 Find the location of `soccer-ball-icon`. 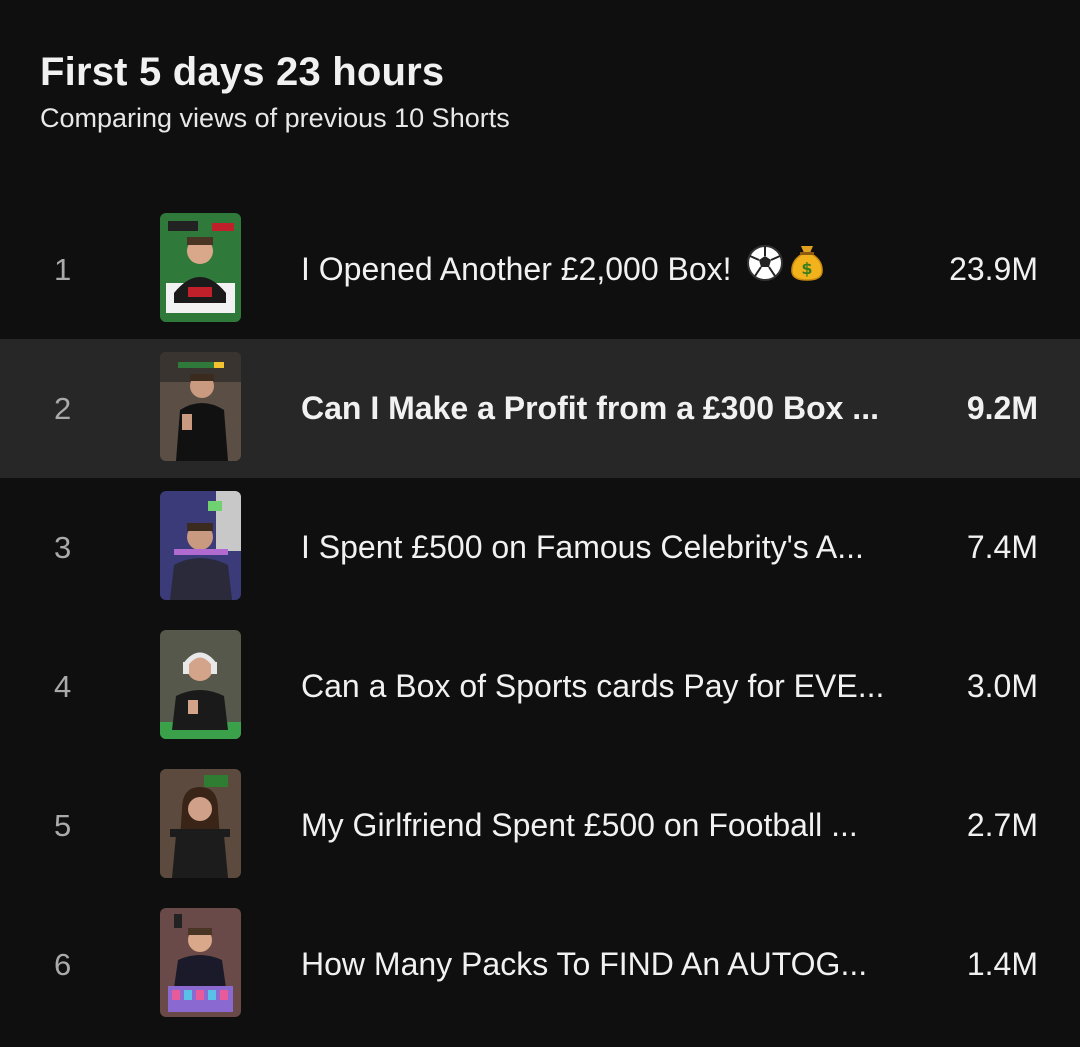

soccer-ball-icon is located at coordinates (765, 270).